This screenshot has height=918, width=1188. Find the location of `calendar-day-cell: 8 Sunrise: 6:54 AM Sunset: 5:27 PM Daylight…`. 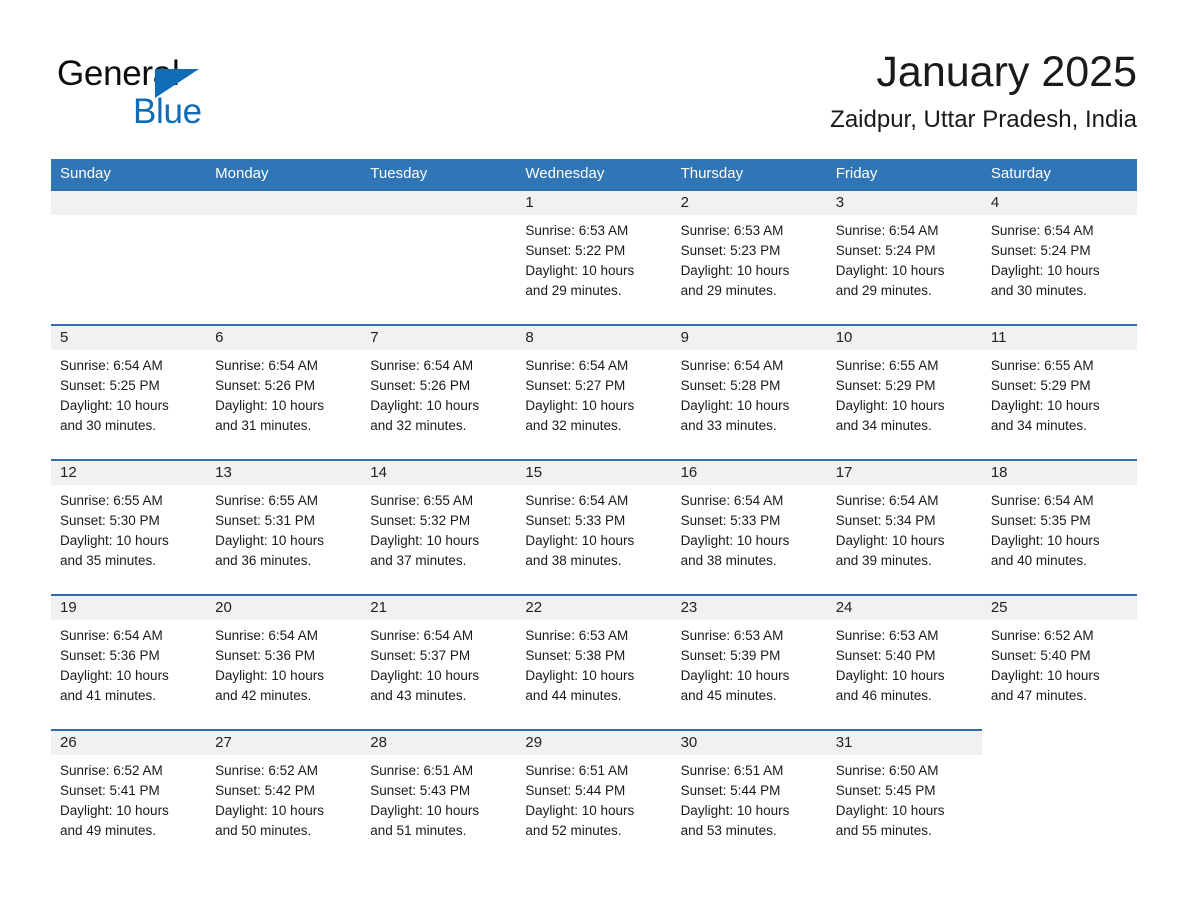

calendar-day-cell: 8 Sunrise: 6:54 AM Sunset: 5:27 PM Daylight… is located at coordinates (594, 391).